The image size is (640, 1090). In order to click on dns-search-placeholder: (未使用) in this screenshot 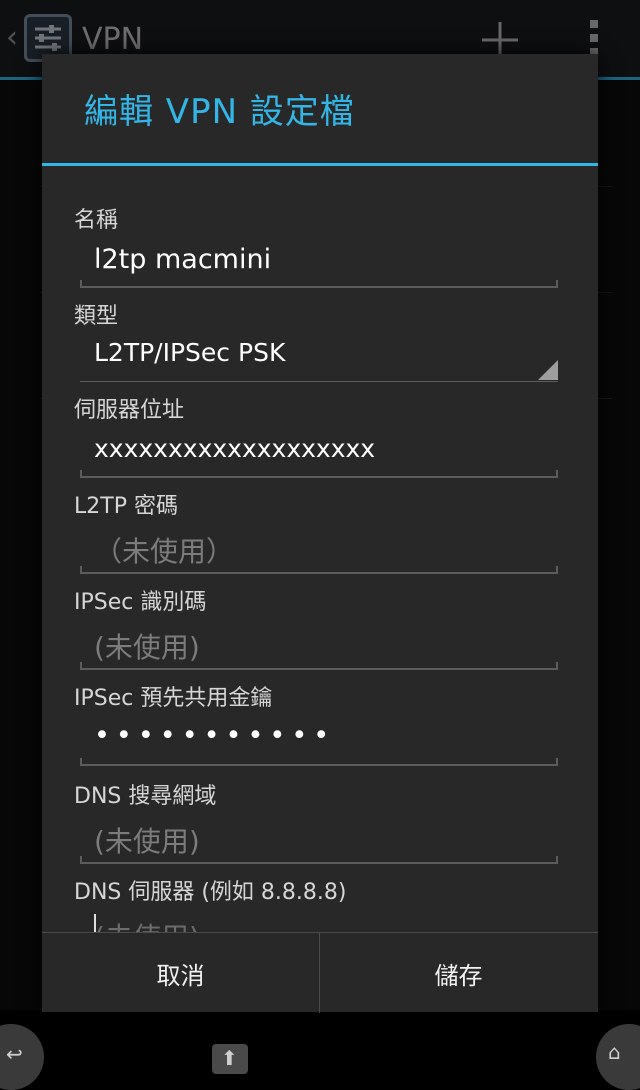, I will do `click(147, 841)`.